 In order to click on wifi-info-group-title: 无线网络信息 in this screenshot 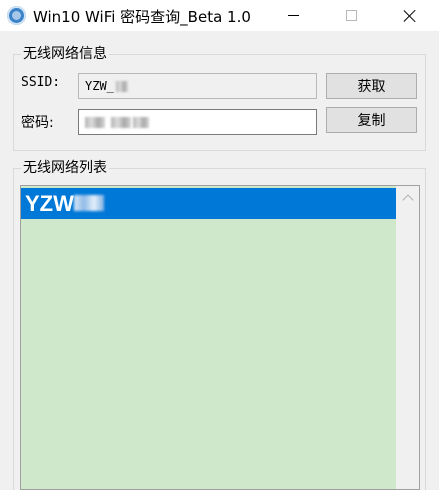, I will do `click(65, 54)`.